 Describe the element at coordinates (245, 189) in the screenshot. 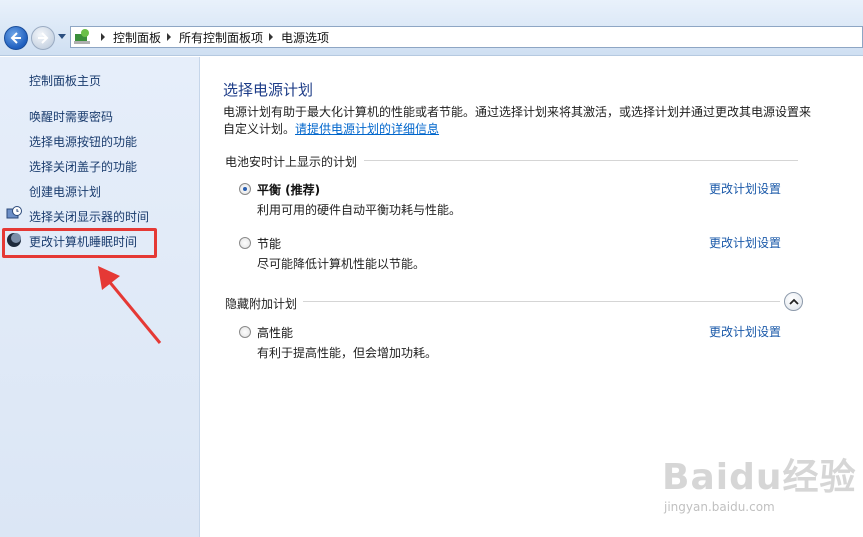

I see `plan-radio-balanced` at that location.